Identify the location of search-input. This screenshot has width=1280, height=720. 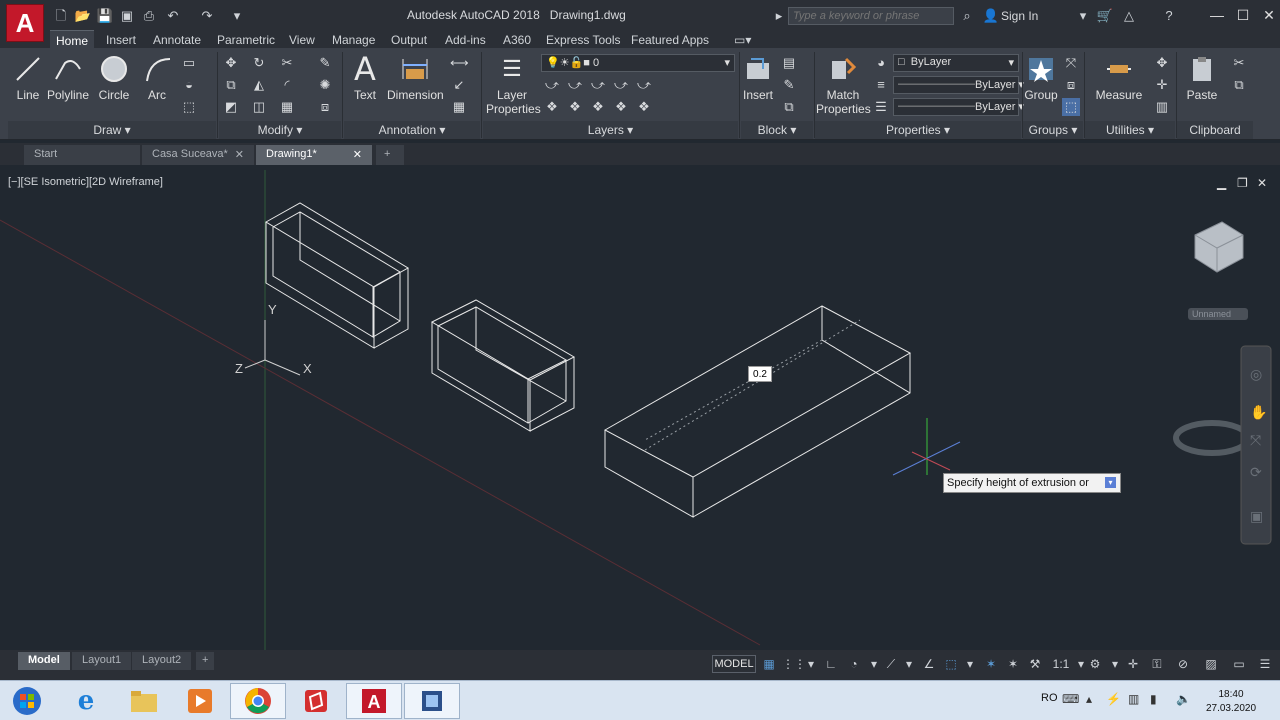
(871, 16).